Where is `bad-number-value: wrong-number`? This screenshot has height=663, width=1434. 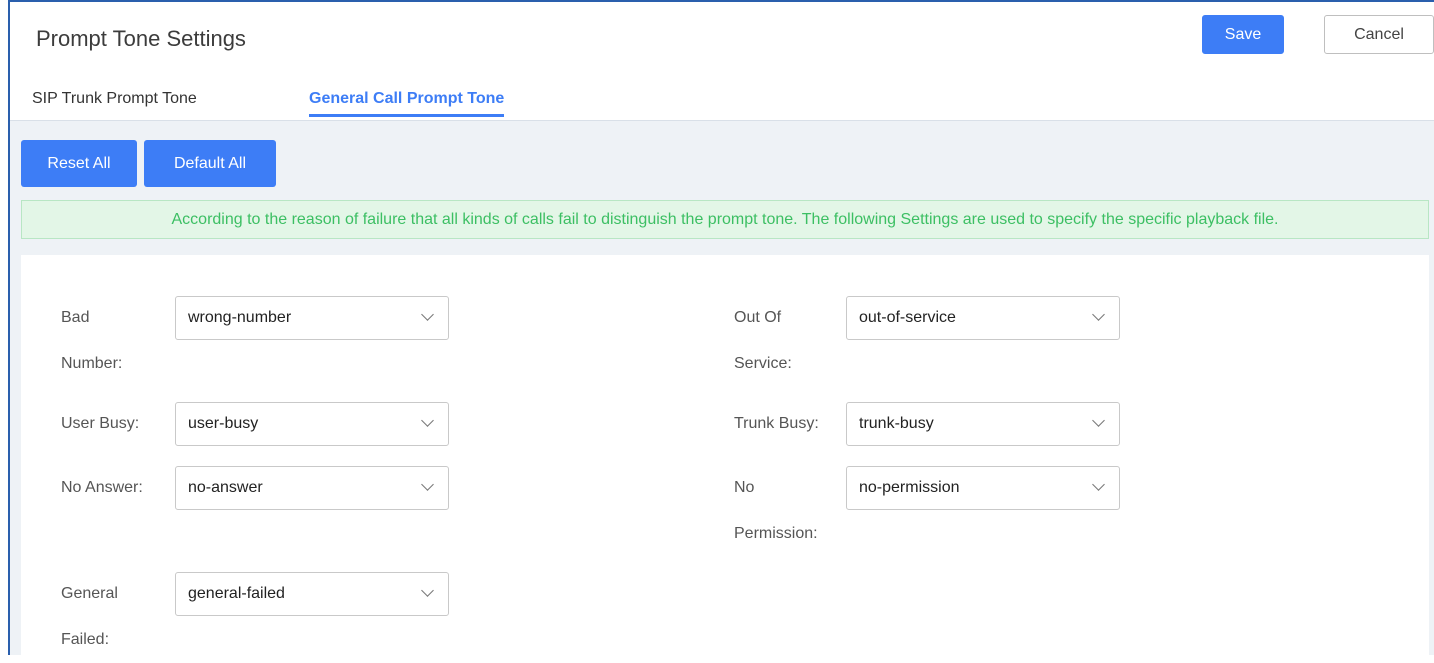
bad-number-value: wrong-number is located at coordinates (240, 317).